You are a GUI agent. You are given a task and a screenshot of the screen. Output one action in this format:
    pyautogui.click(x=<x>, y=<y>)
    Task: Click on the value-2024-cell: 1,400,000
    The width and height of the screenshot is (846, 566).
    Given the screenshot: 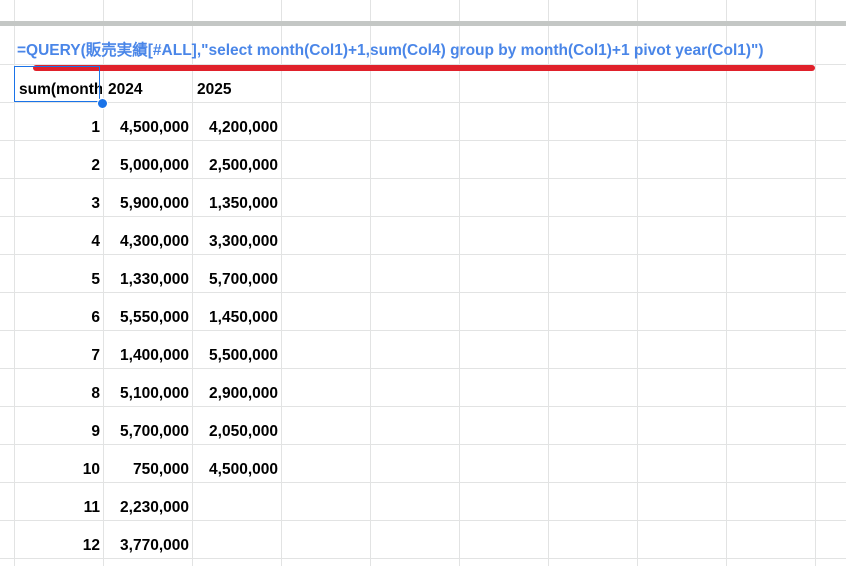 What is the action you would take?
    pyautogui.click(x=146, y=356)
    